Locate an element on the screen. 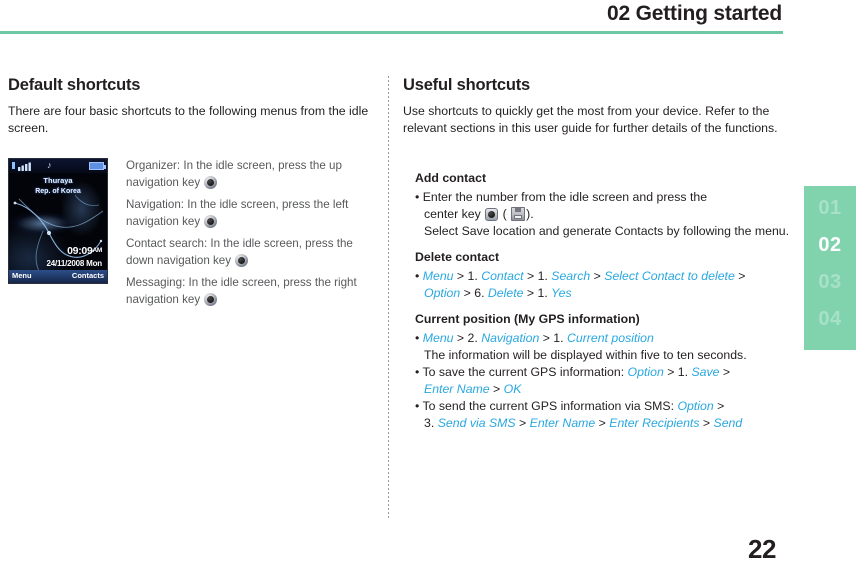 This screenshot has height=569, width=856. delete-contact-step-1-cont: Option > 6. Delete > 1. Yes is located at coordinates (604, 293).